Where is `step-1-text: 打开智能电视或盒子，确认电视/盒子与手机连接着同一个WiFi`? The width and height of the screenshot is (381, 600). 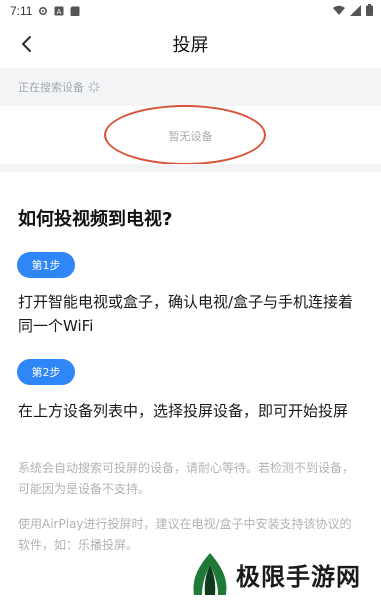 step-1-text: 打开智能电视或盒子，确认电视/盒子与手机连接着同一个WiFi is located at coordinates (186, 314).